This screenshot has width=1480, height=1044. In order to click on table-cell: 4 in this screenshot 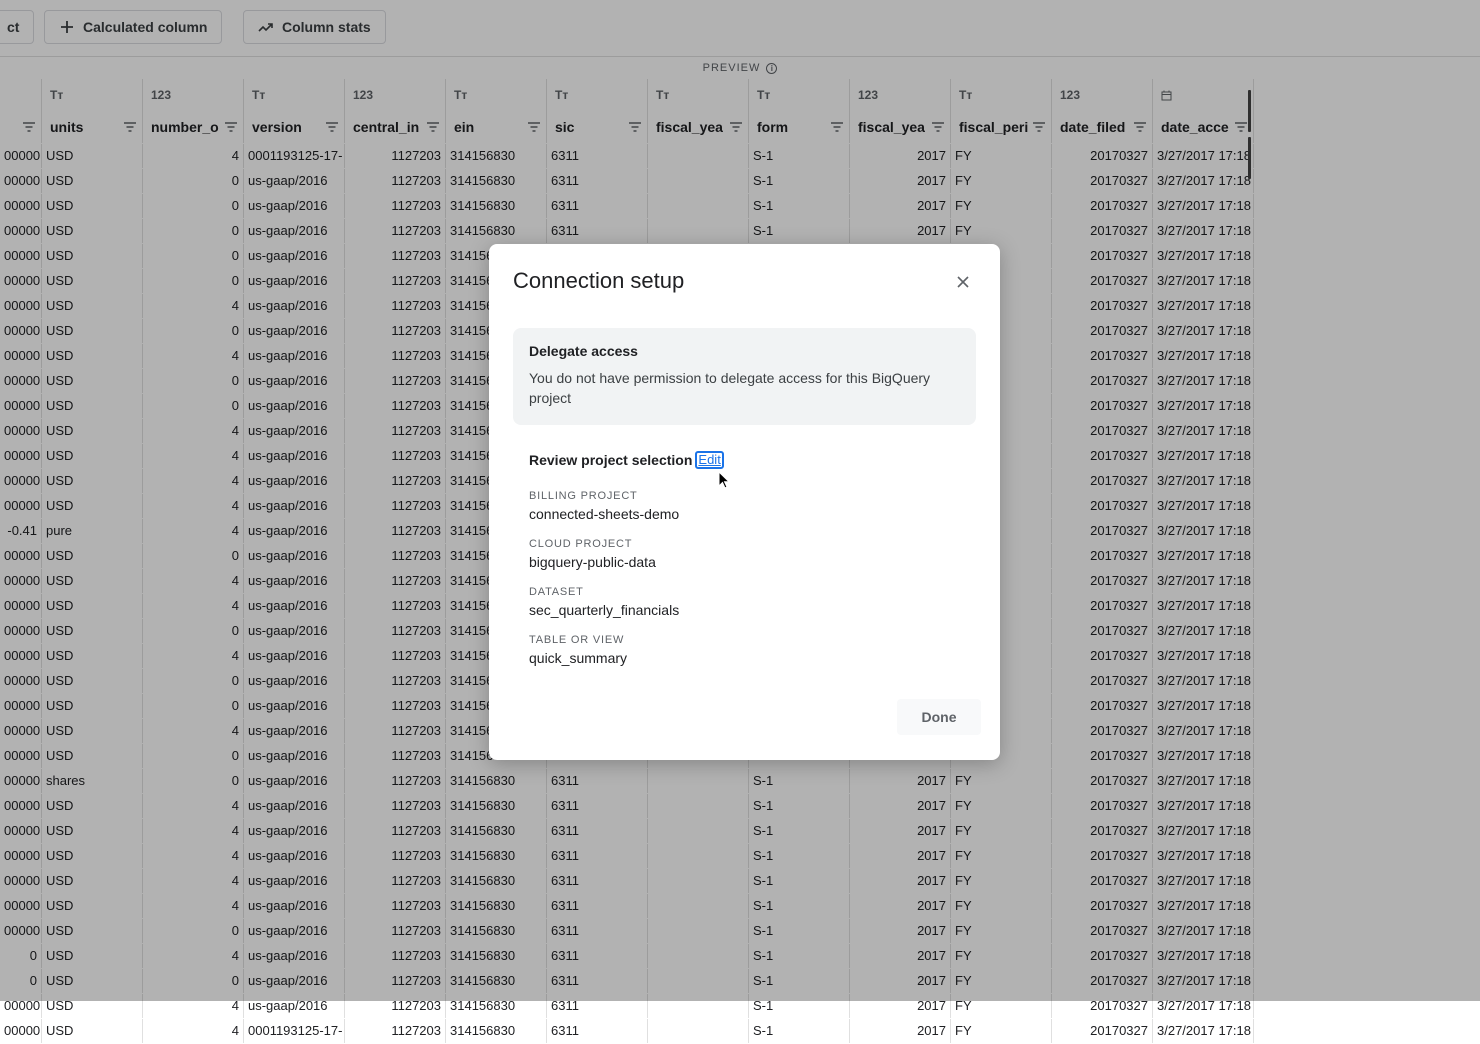, I will do `click(193, 1031)`.